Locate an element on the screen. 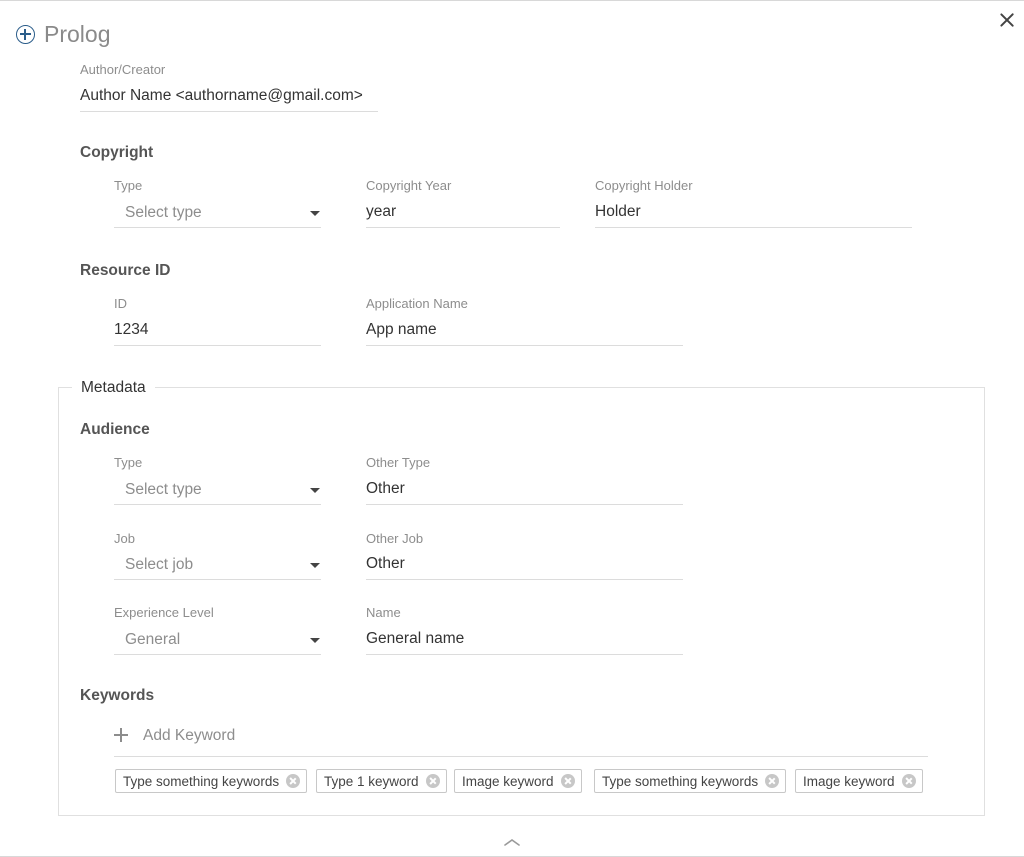 The image size is (1024, 857). keyword-chip-label: Type 1 keyword is located at coordinates (371, 781).